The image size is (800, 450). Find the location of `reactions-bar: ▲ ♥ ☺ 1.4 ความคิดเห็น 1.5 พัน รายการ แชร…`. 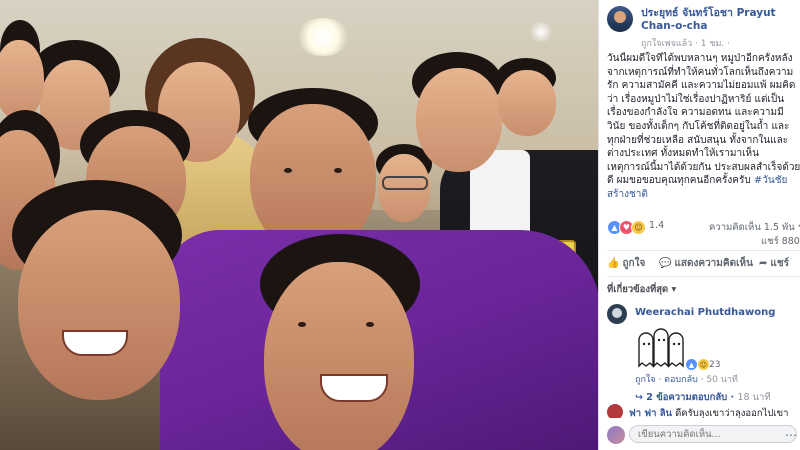

reactions-bar: ▲ ♥ ☺ 1.4 ความคิดเห็น 1.5 พัน รายการ แชร… is located at coordinates (703, 233).